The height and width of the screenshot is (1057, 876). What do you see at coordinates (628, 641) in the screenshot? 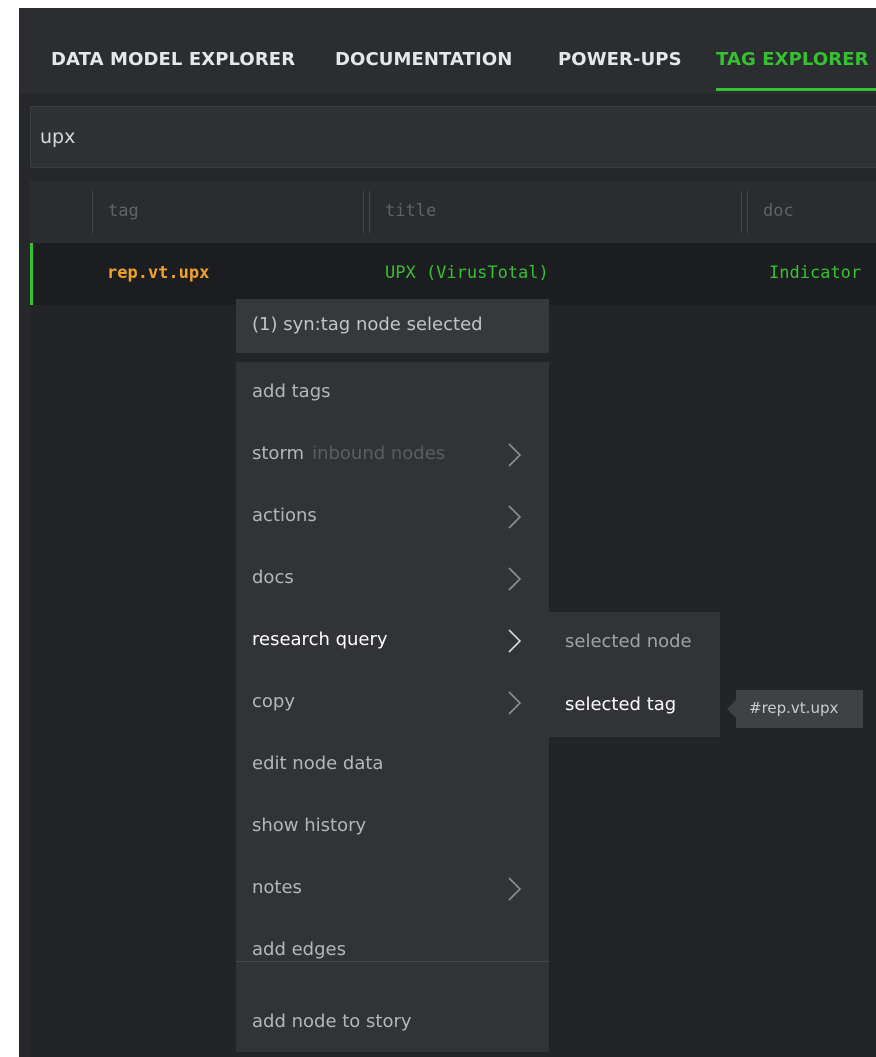
I see `submenu-item-label: selected node` at bounding box center [628, 641].